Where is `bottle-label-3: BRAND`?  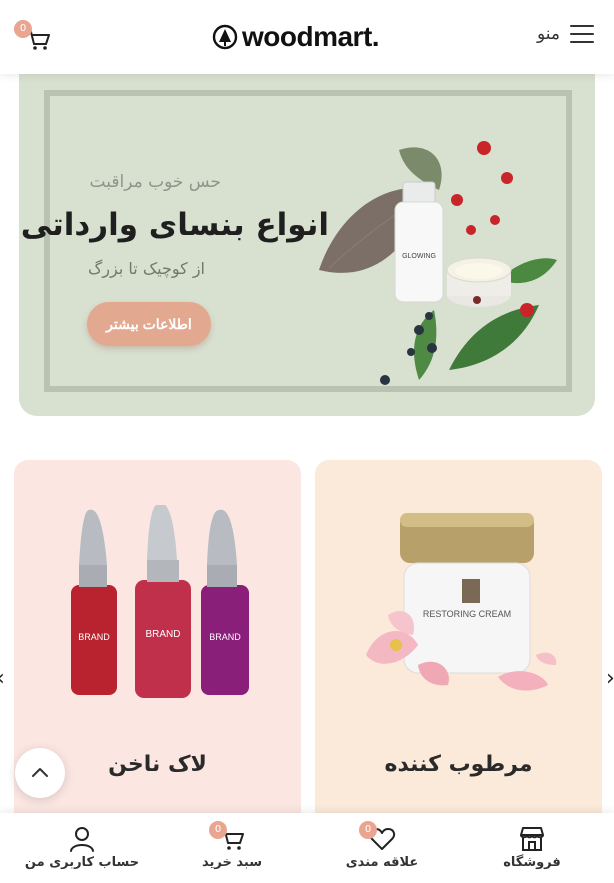
bottle-label-3: BRAND is located at coordinates (225, 637).